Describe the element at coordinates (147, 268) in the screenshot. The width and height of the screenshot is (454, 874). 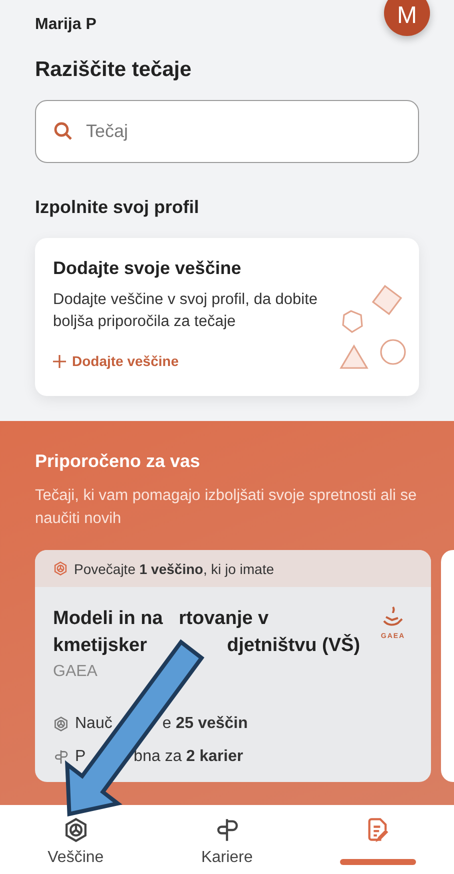
I see `card-title: Dodajte svoje veščine` at that location.